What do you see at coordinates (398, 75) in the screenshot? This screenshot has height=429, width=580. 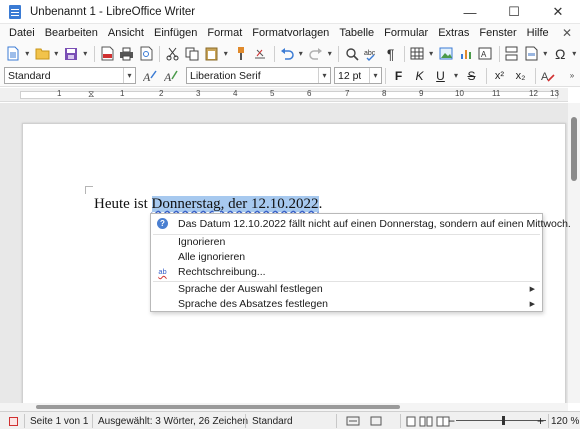 I see `bold-button: F` at bounding box center [398, 75].